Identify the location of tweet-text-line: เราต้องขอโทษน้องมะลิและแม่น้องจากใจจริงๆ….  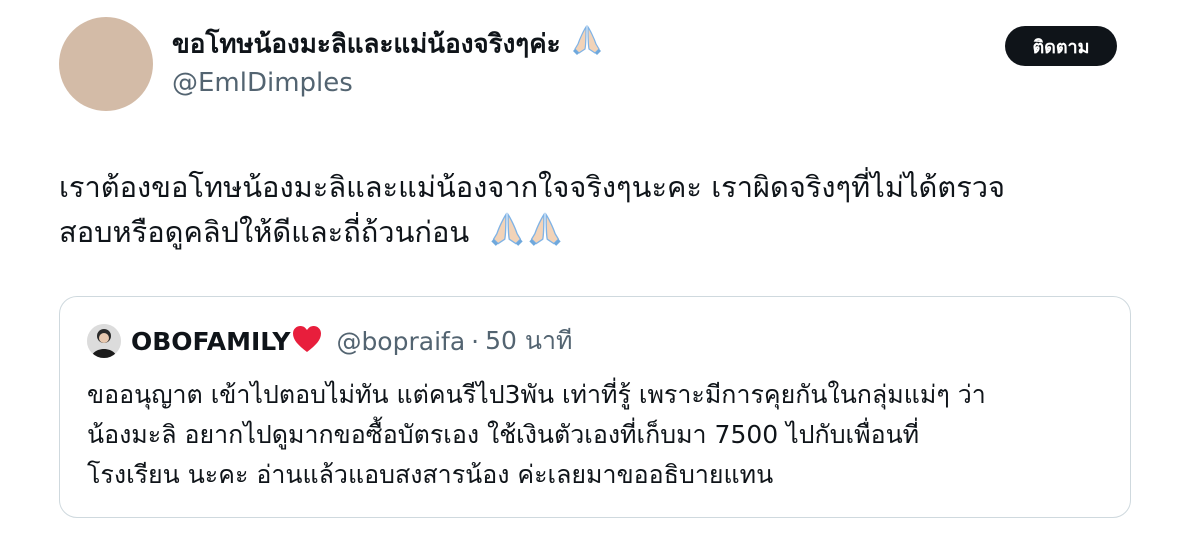
(532, 187).